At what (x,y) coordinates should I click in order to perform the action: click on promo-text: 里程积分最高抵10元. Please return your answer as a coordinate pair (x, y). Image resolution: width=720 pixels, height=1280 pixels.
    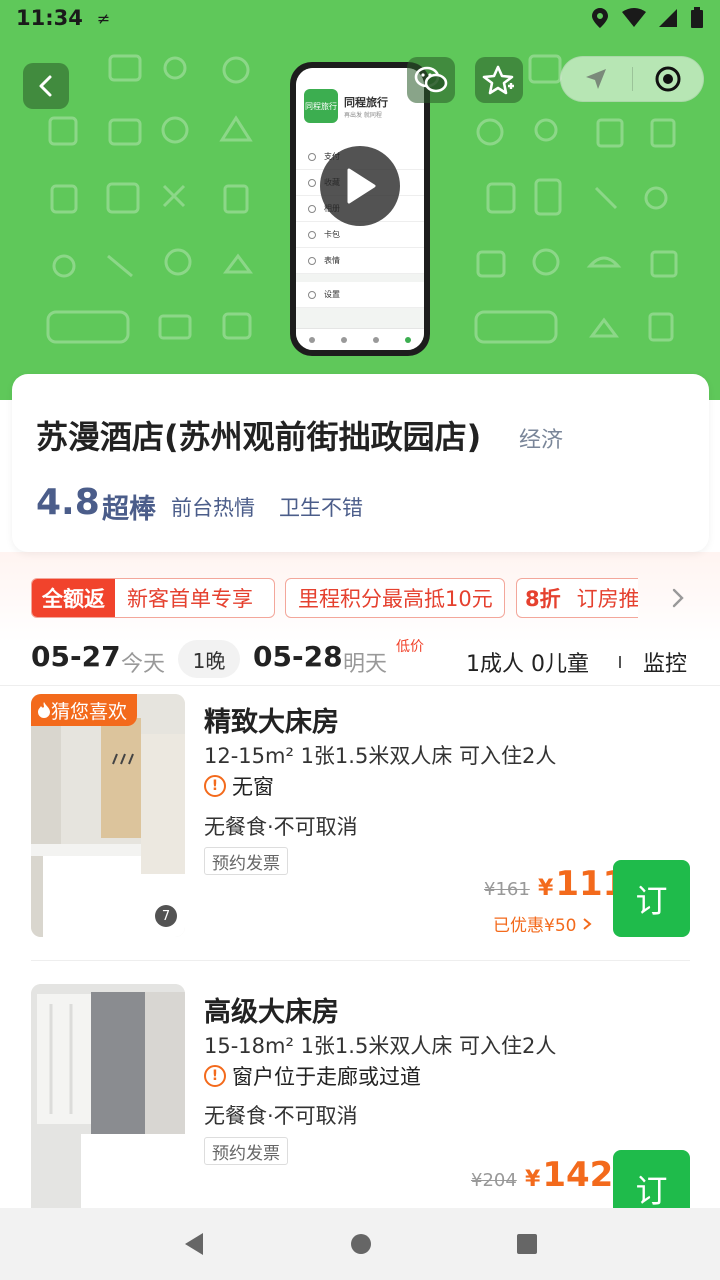
    Looking at the image, I should click on (395, 599).